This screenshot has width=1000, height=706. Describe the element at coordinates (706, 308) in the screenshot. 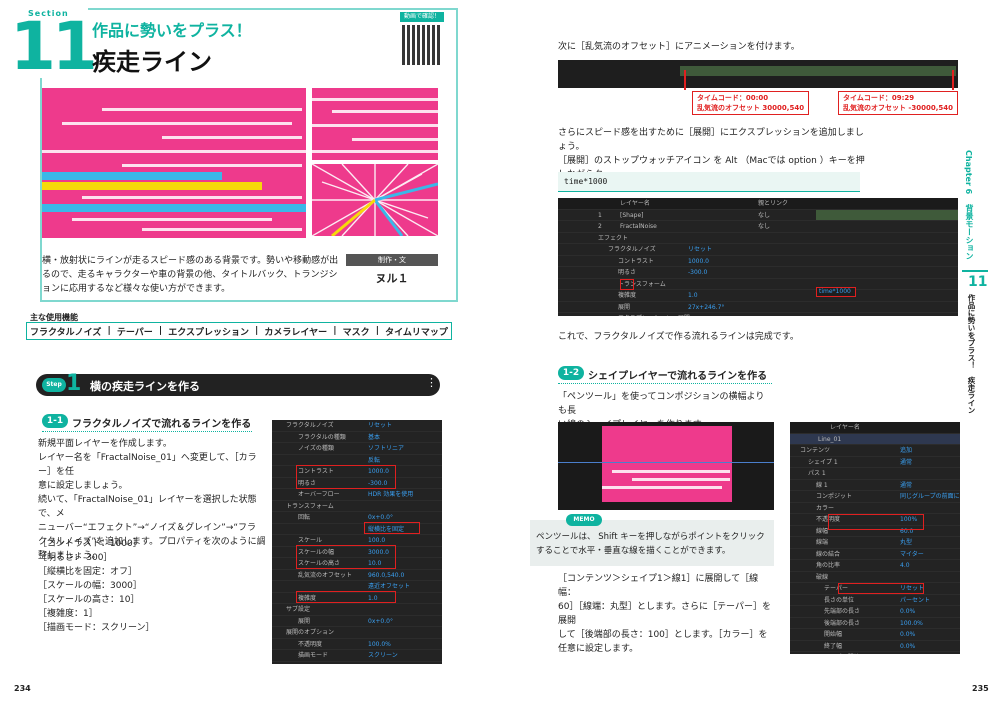

I see `property-value: 27x+246.7°` at that location.